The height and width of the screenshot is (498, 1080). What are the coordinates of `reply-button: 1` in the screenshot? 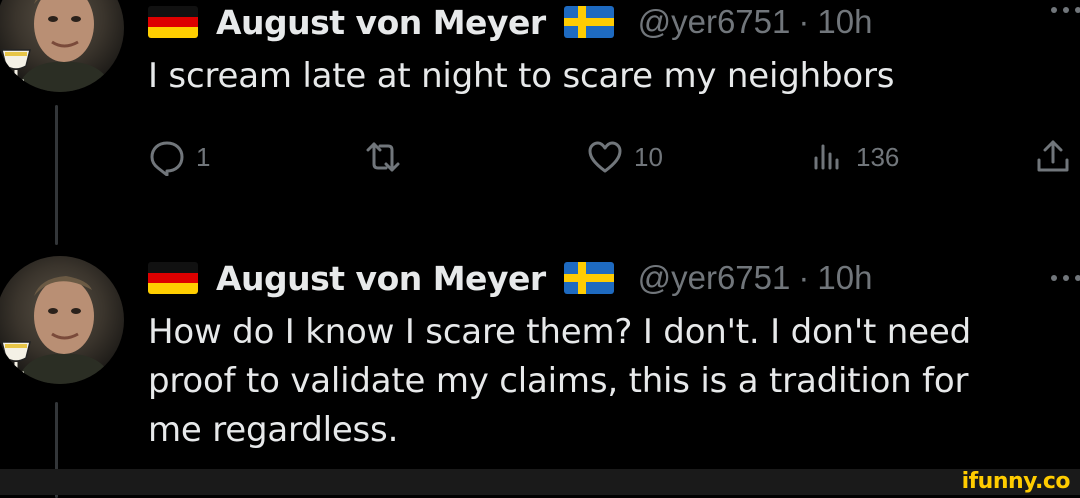 It's located at (179, 157).